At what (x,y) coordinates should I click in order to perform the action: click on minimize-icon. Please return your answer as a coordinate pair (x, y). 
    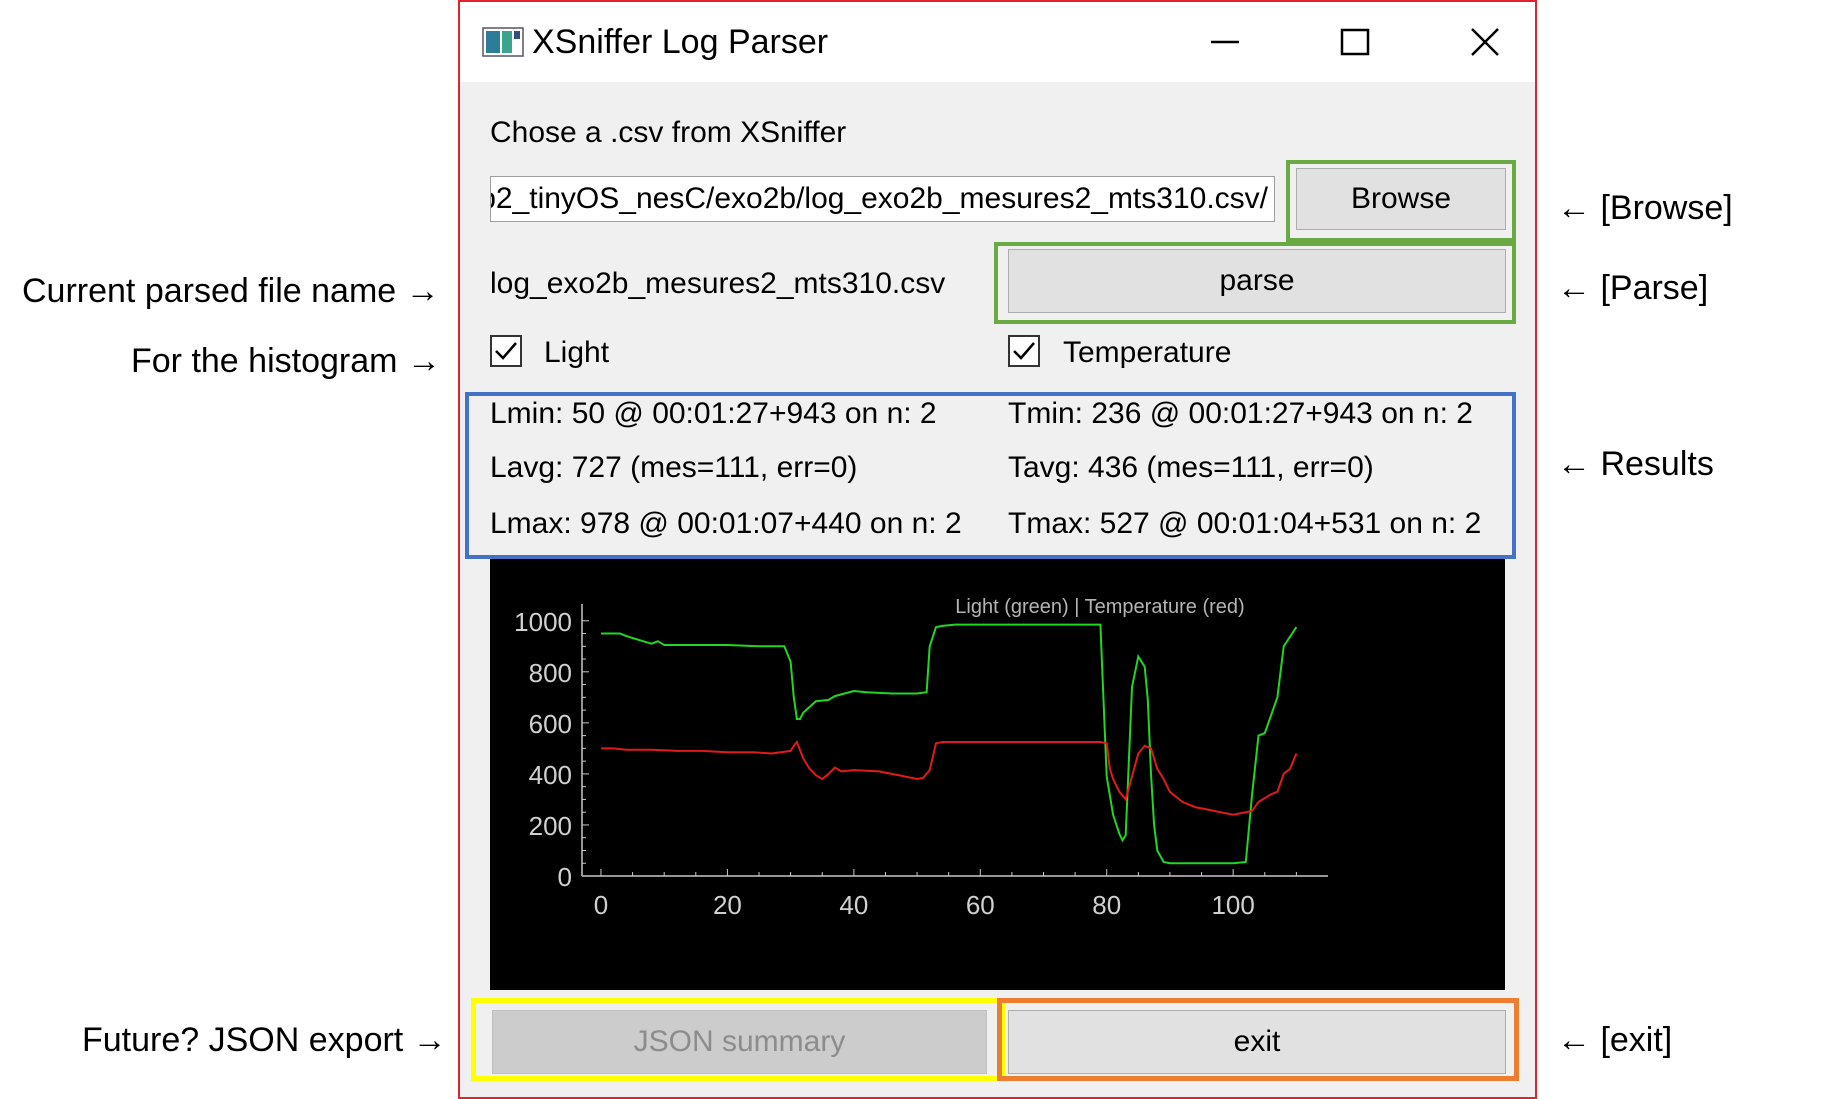
    Looking at the image, I should click on (1225, 42).